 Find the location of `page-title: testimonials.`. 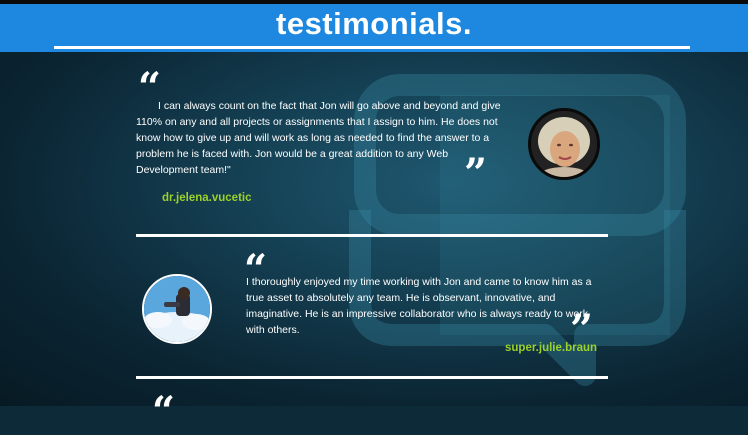

page-title: testimonials. is located at coordinates (374, 23).